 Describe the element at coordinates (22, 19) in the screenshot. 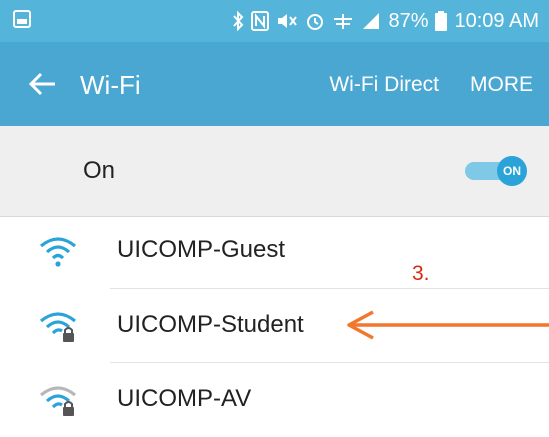

I see `image-icon` at that location.